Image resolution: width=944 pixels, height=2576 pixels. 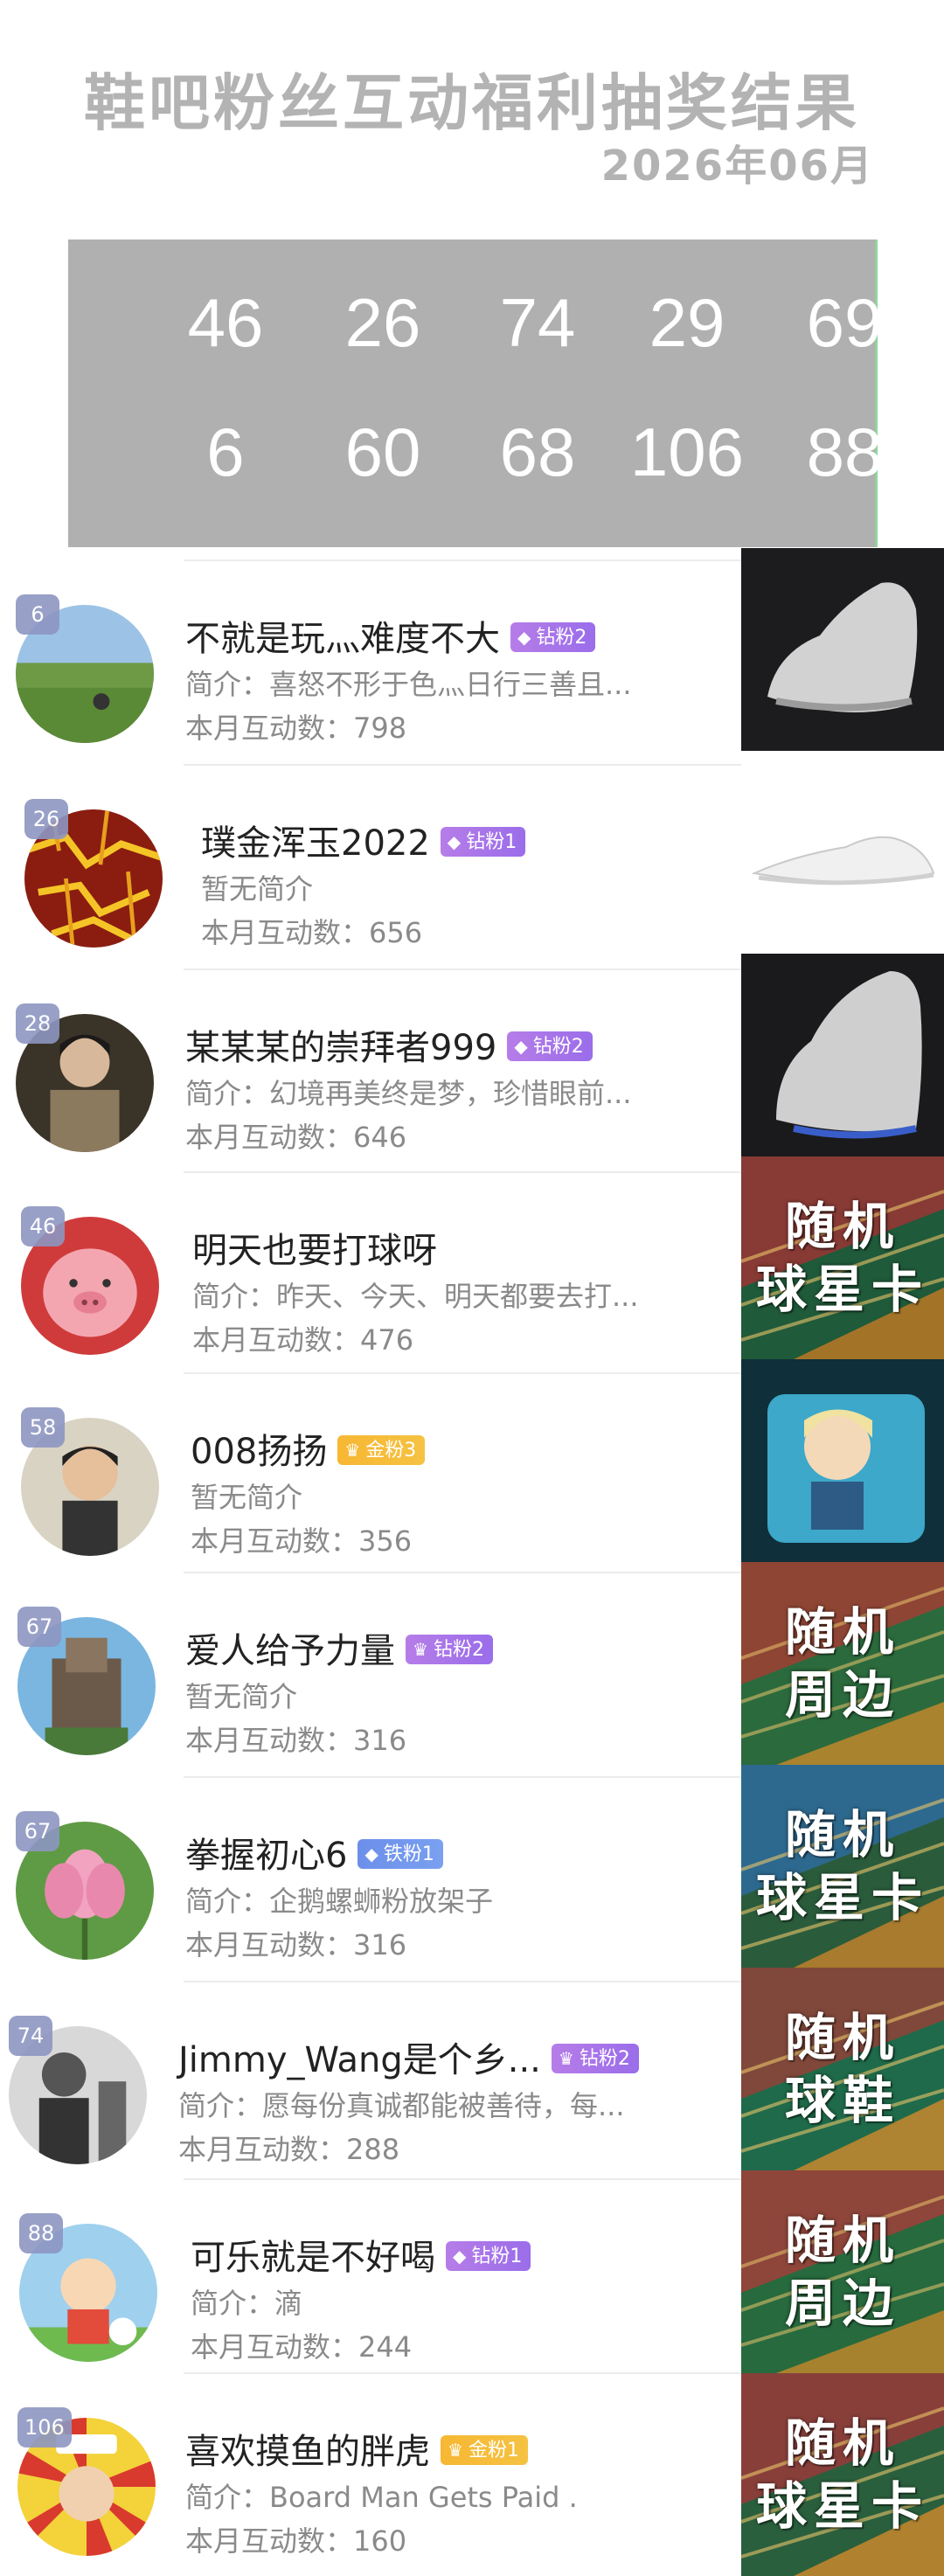 I want to click on fan-level-text: 金粉1, so click(x=494, y=2450).